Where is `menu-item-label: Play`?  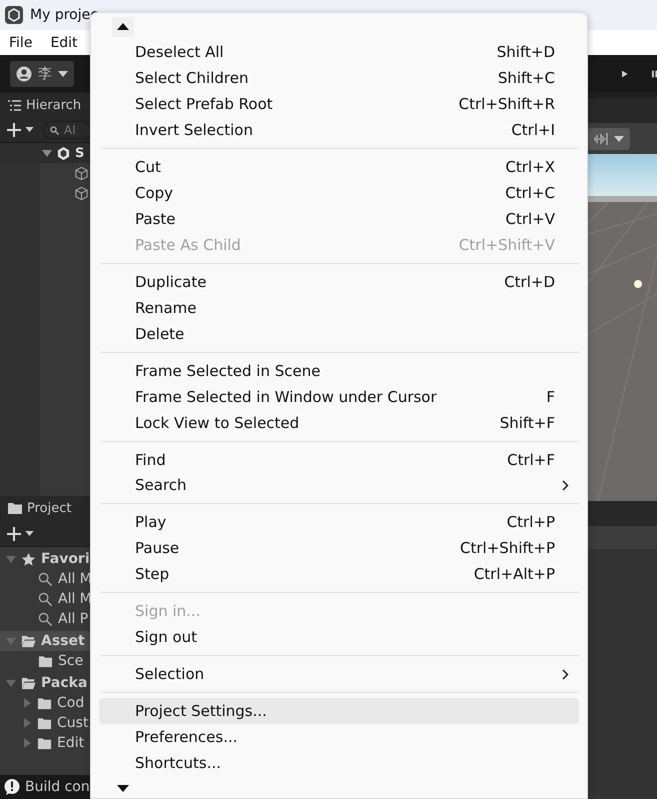 menu-item-label: Play is located at coordinates (150, 522).